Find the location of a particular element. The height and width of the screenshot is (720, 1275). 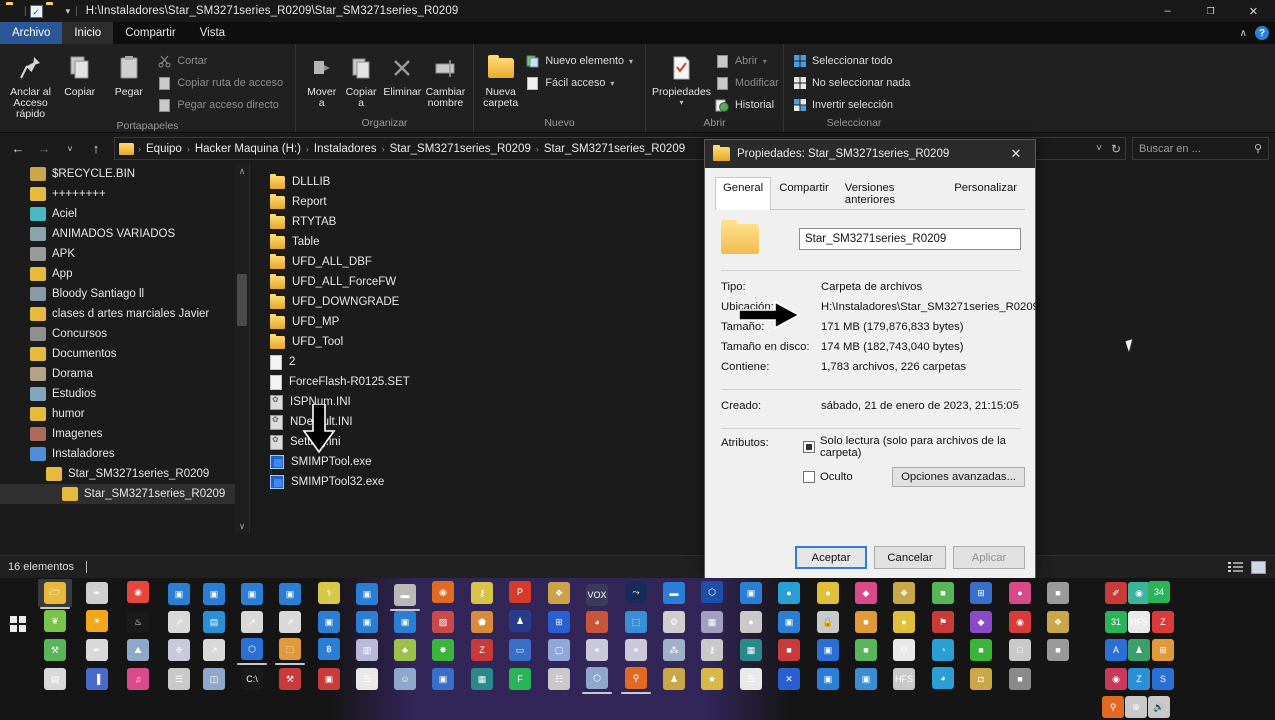

taskbar-icon-network-tray: ⊕ is located at coordinates (1136, 707).